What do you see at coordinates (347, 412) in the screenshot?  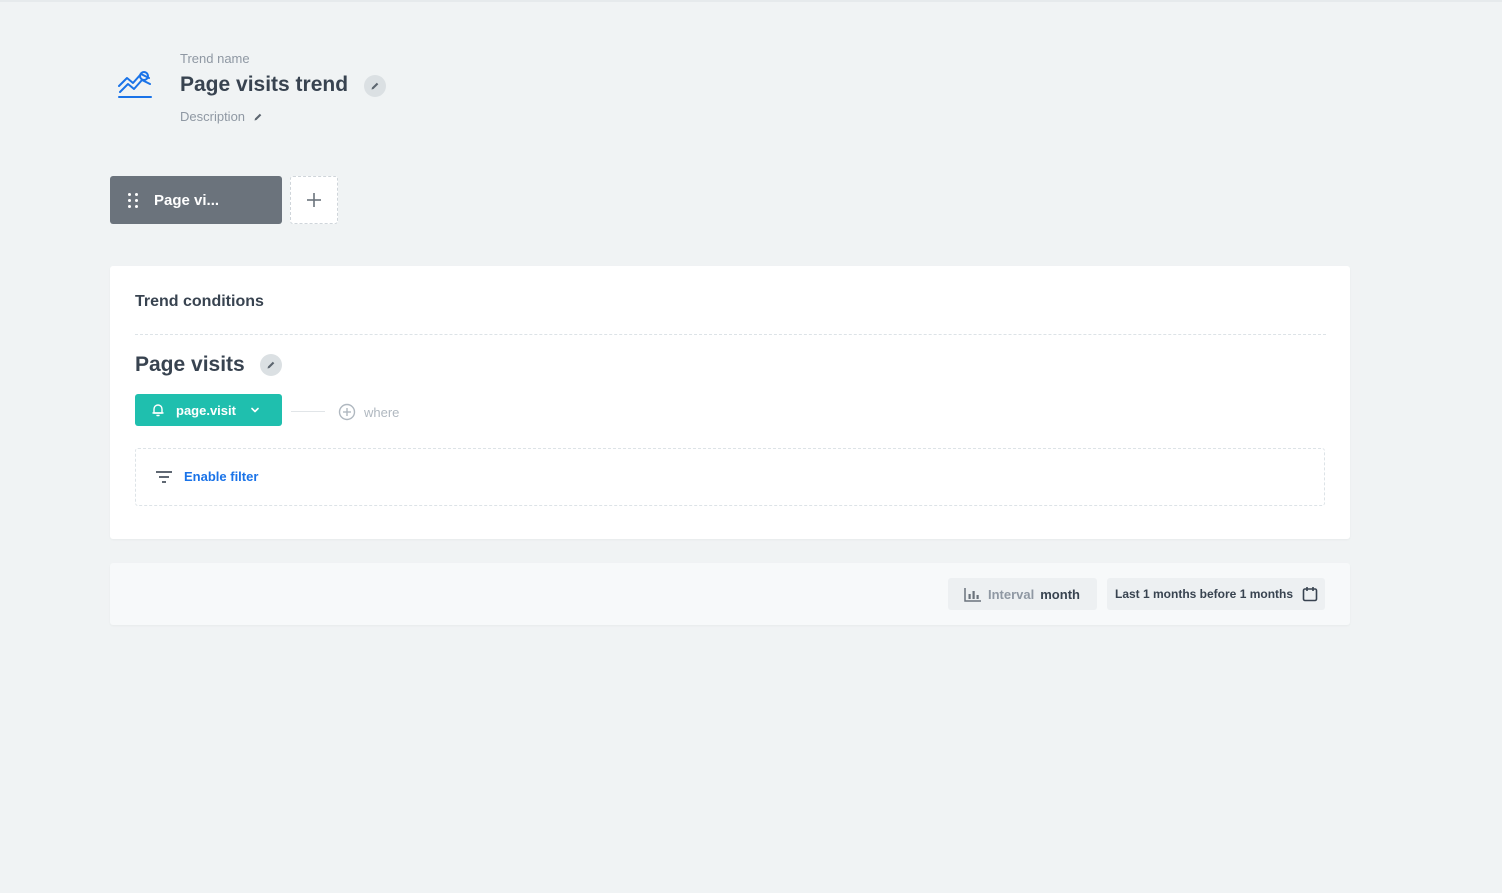 I see `plus-circle-icon` at bounding box center [347, 412].